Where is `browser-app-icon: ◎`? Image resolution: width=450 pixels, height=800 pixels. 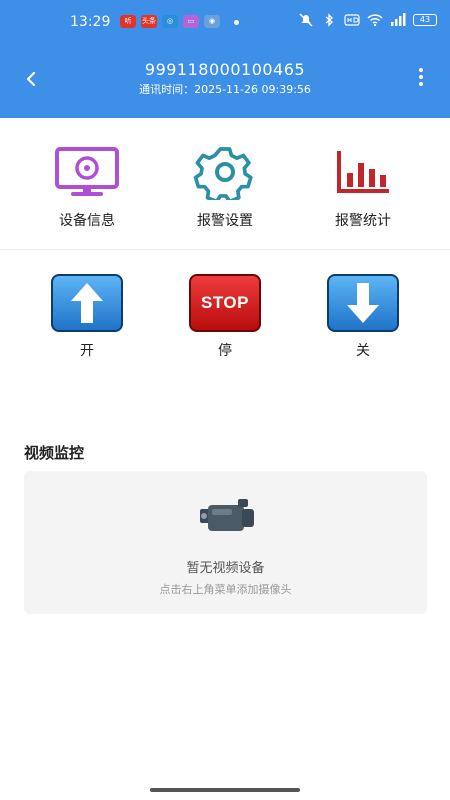
browser-app-icon: ◎ is located at coordinates (170, 21).